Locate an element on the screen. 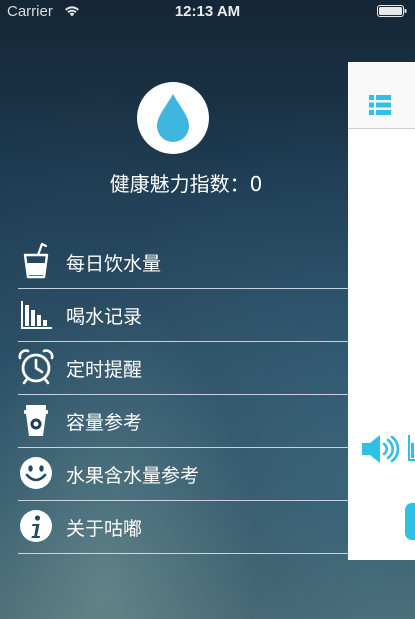  menu-item-about: 关于咕嘟 is located at coordinates (183, 527).